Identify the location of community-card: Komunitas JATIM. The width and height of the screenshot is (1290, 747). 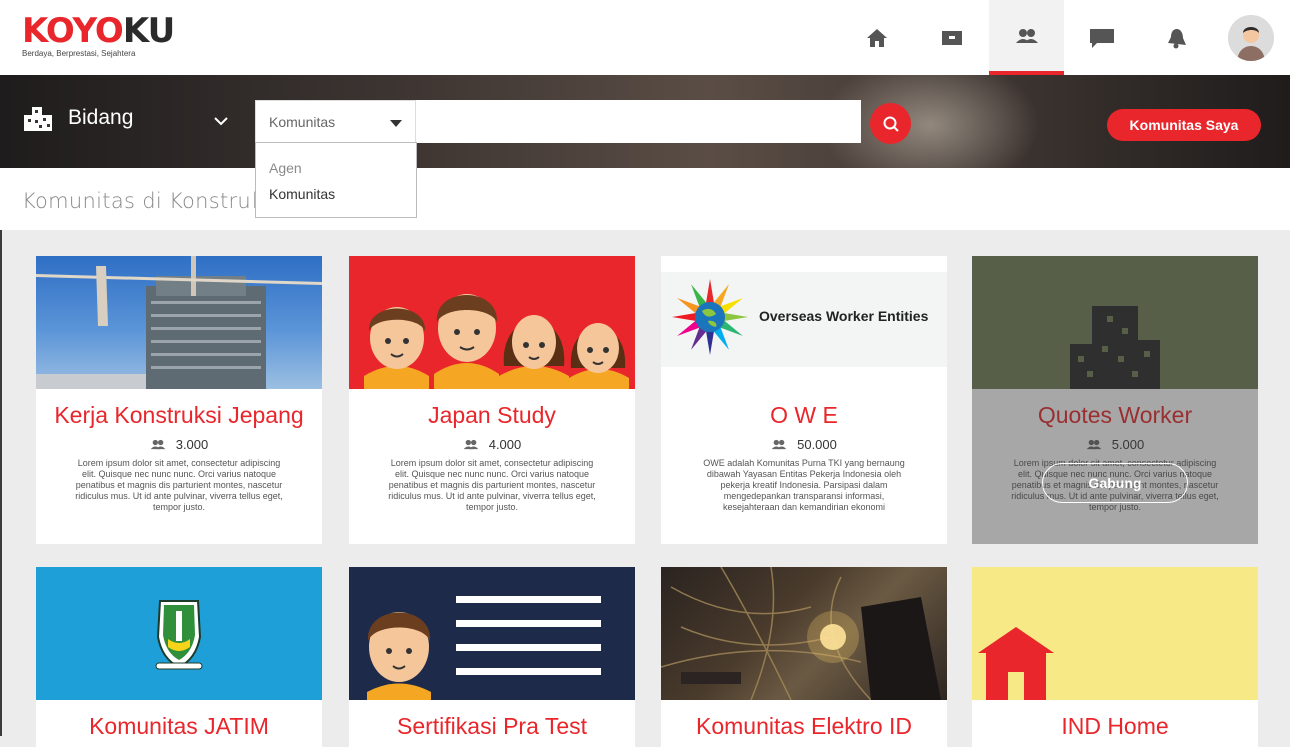
(179, 657).